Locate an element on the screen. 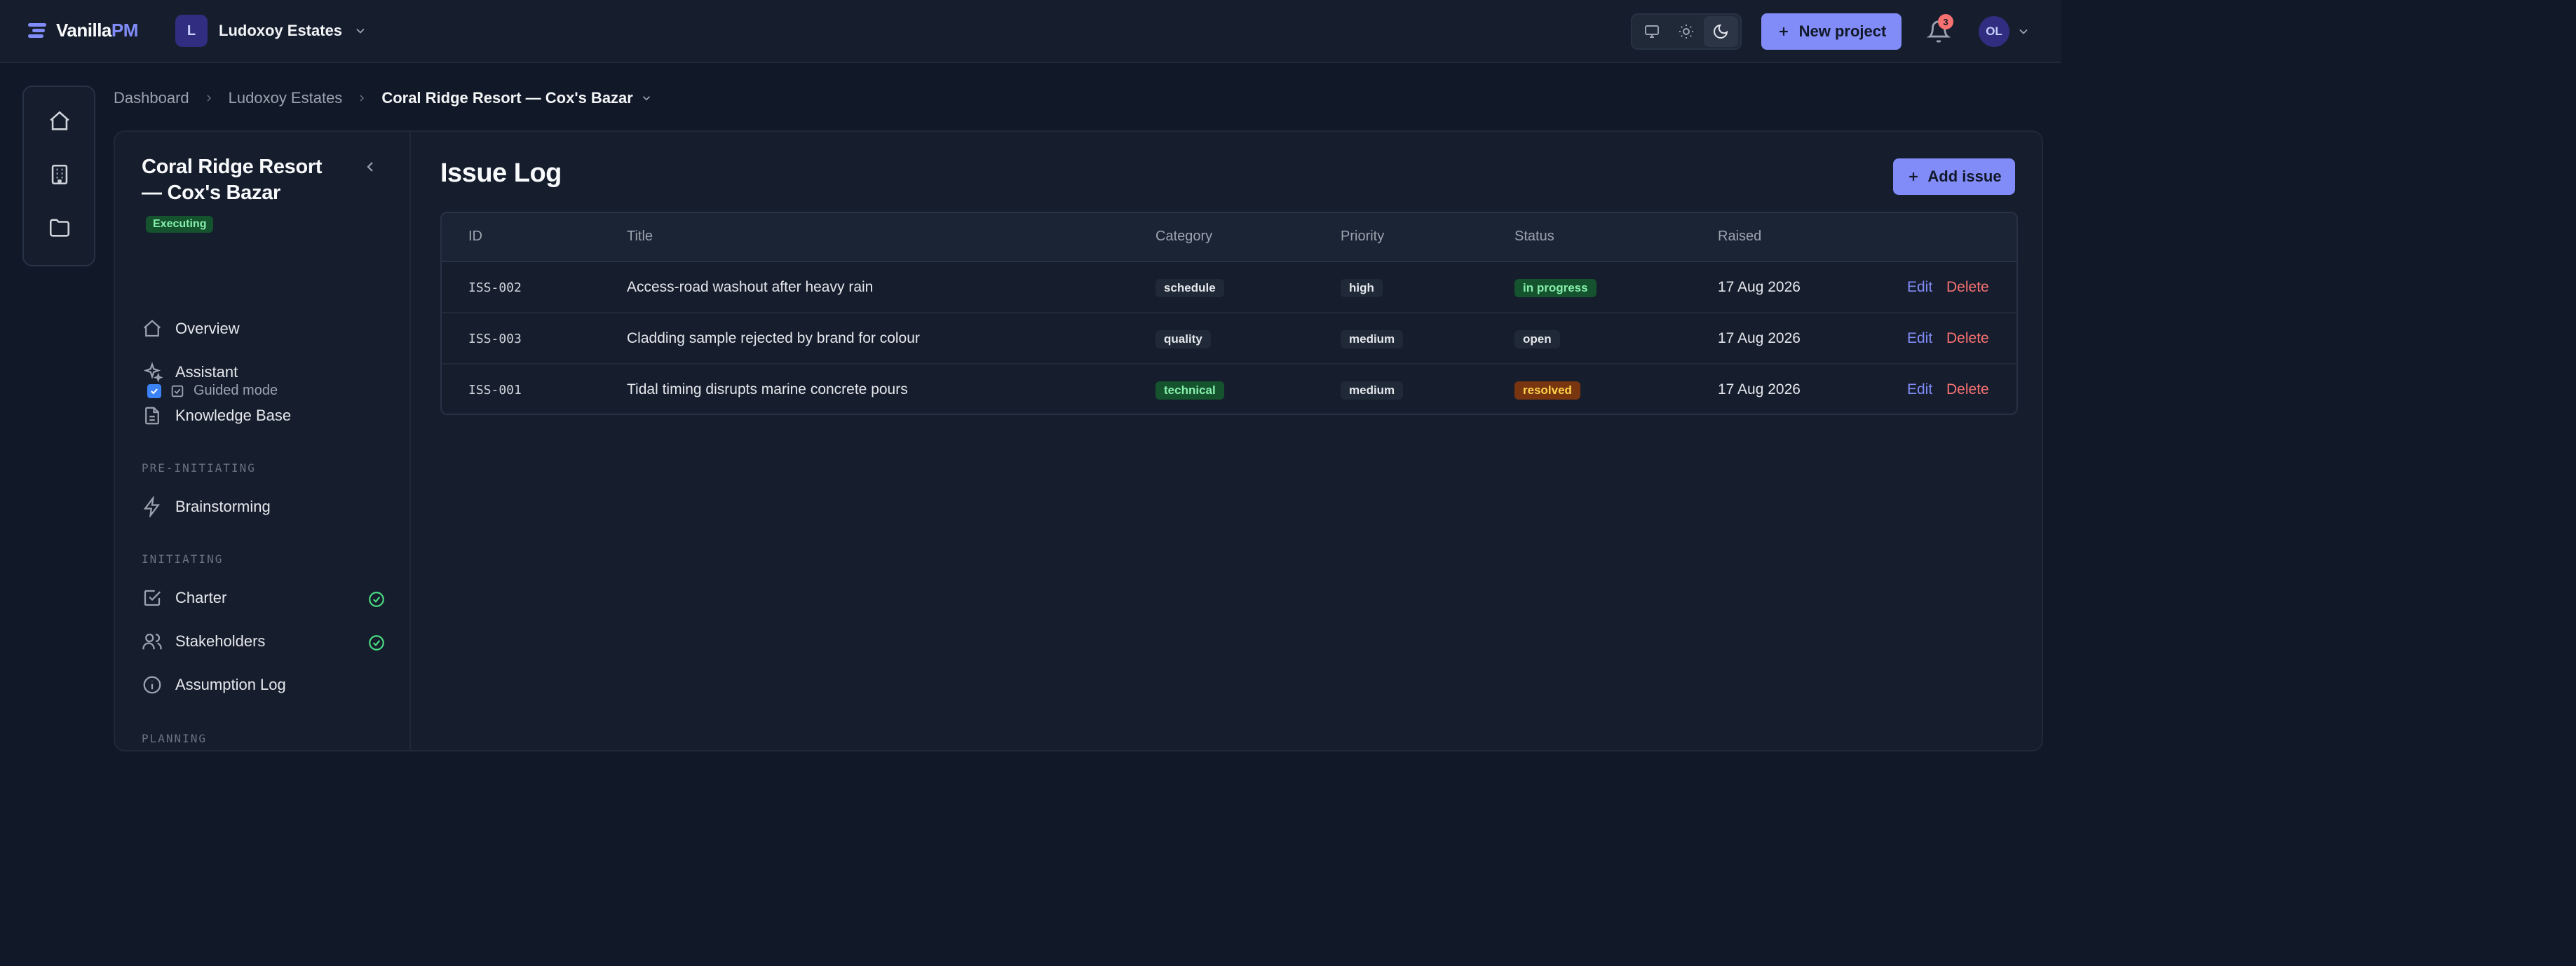  dark-theme-button is located at coordinates (1720, 31).